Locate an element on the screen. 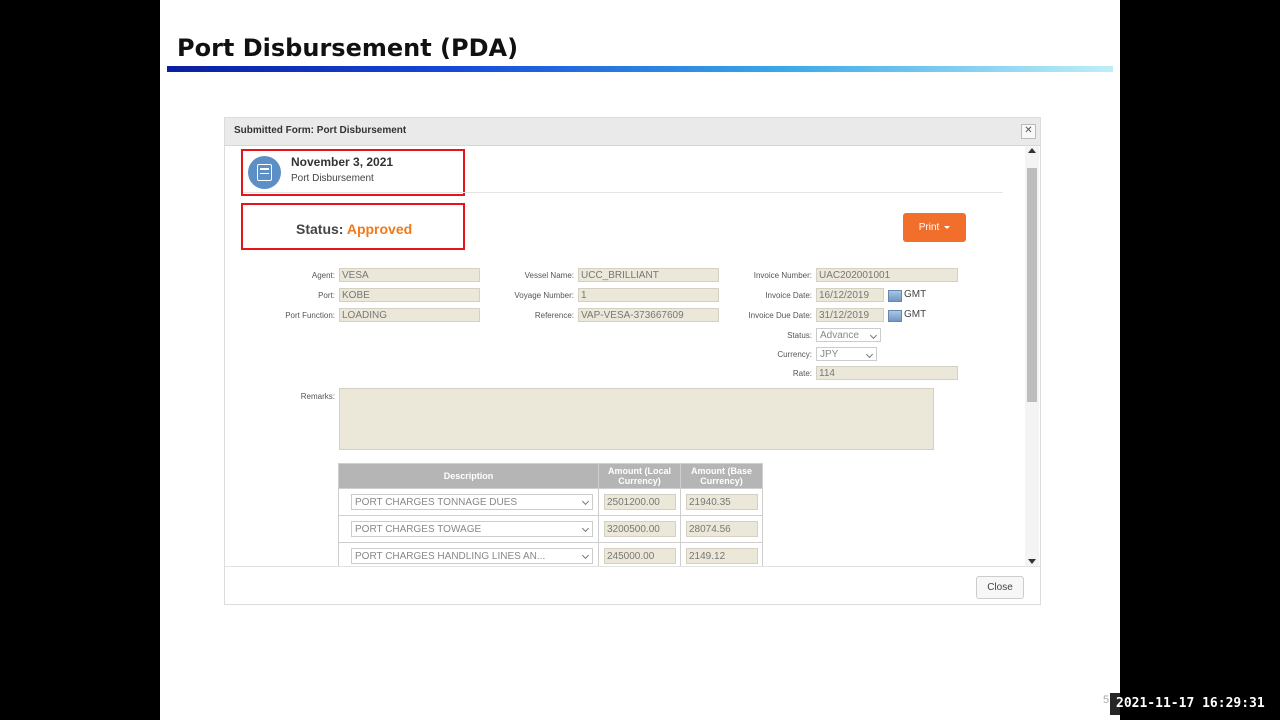 This screenshot has height=720, width=1280. scroll-down-arrow-icon is located at coordinates (1032, 561).